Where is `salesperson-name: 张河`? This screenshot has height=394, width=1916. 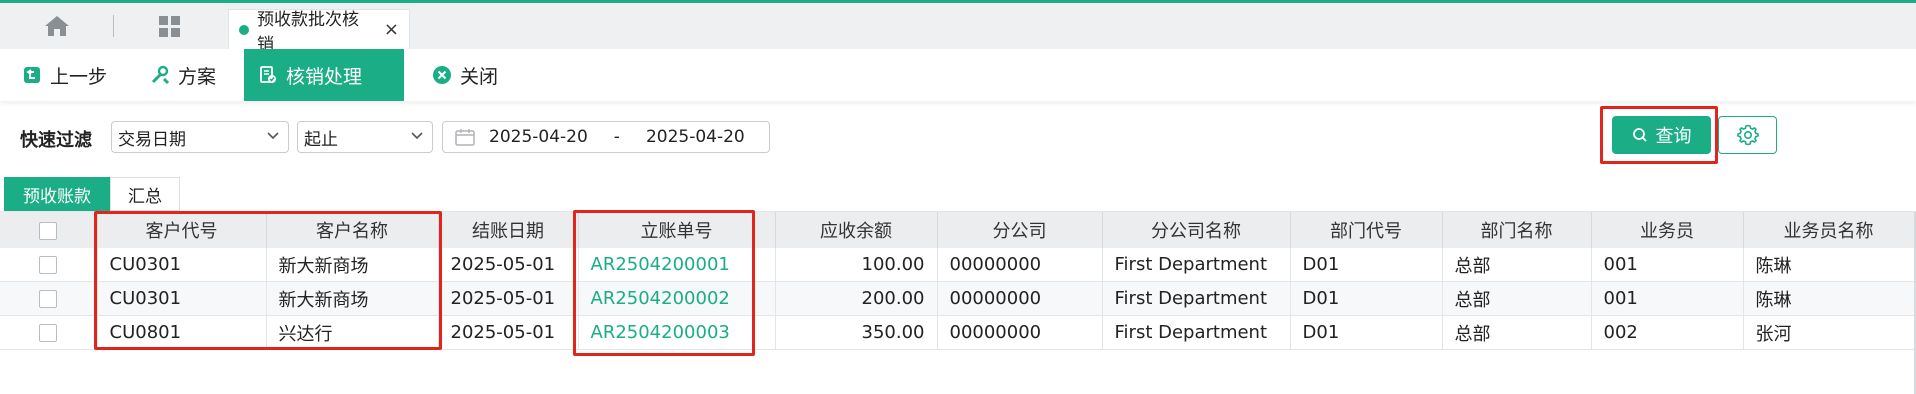 salesperson-name: 张河 is located at coordinates (1829, 332).